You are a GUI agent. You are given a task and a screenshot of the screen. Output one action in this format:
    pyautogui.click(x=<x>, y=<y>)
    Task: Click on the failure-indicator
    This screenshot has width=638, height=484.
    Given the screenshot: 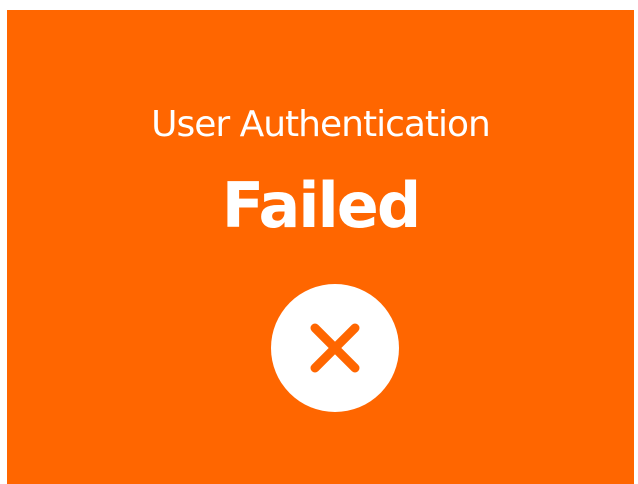 What is the action you would take?
    pyautogui.click(x=335, y=348)
    